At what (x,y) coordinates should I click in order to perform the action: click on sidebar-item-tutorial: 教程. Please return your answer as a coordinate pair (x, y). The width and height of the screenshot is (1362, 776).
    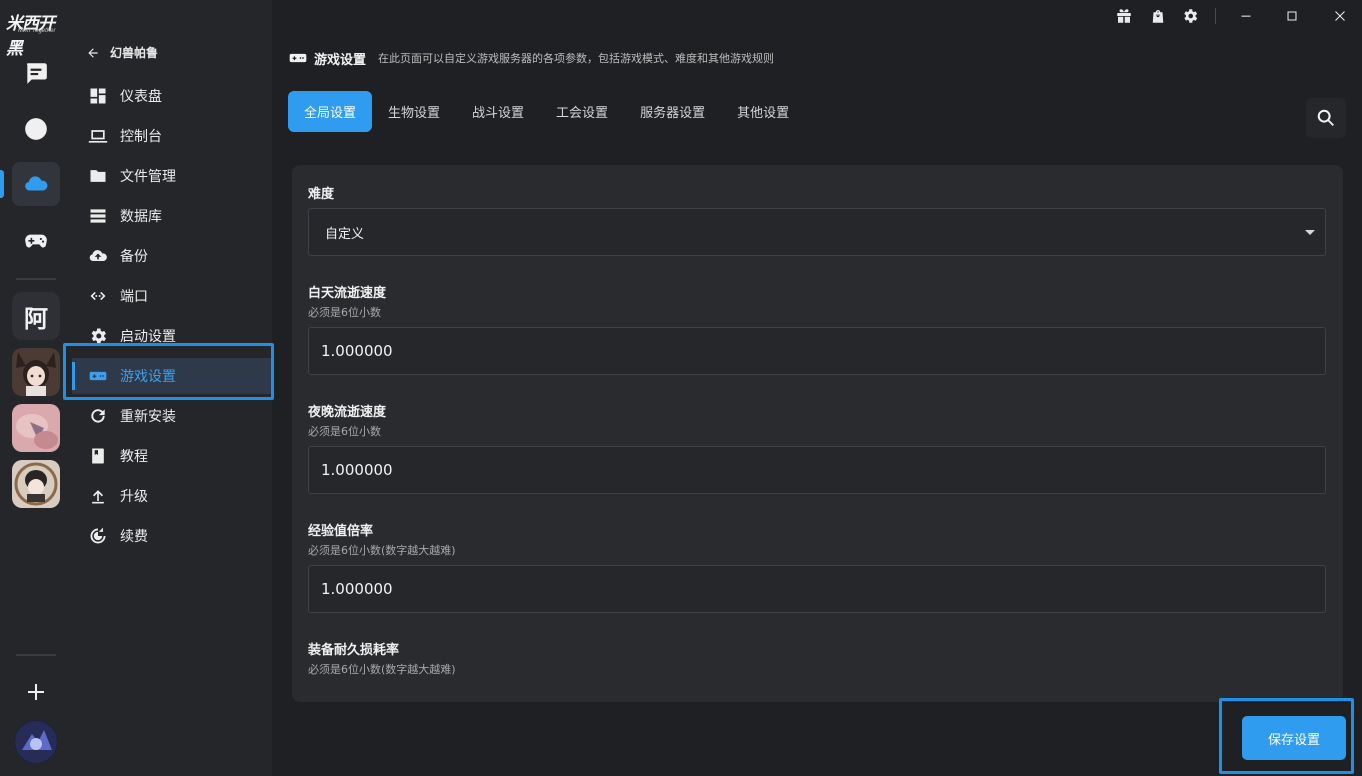
    Looking at the image, I should click on (172, 456).